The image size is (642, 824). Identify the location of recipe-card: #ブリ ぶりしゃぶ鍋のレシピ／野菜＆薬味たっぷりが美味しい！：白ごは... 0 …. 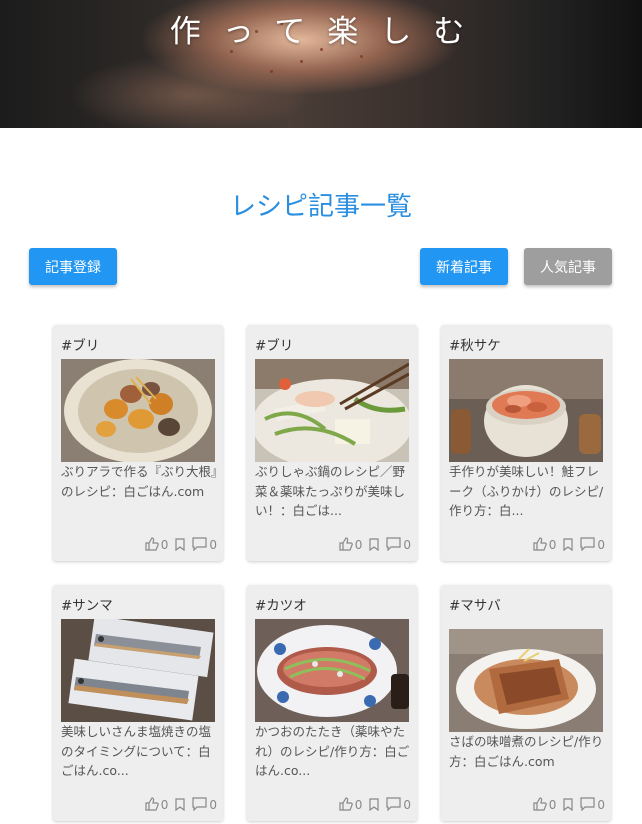
(332, 443).